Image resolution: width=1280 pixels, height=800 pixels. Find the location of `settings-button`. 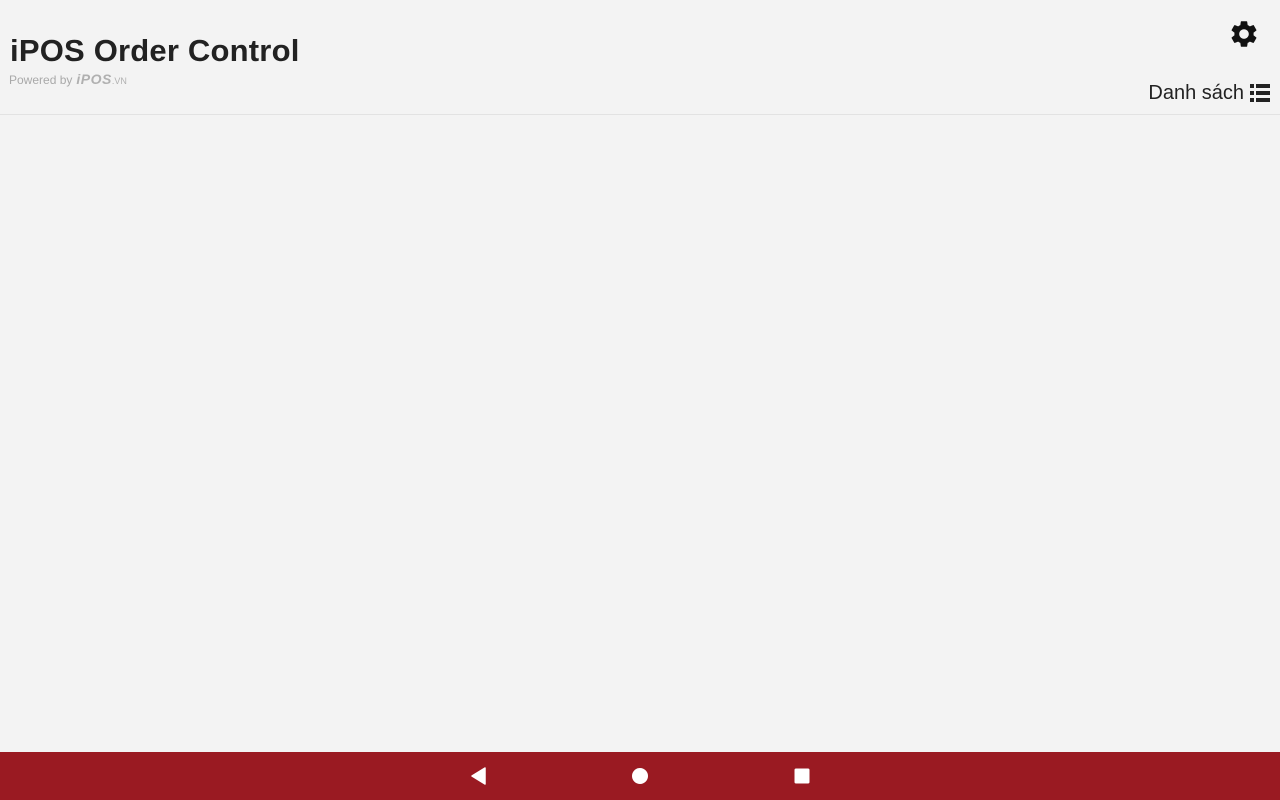

settings-button is located at coordinates (1244, 34).